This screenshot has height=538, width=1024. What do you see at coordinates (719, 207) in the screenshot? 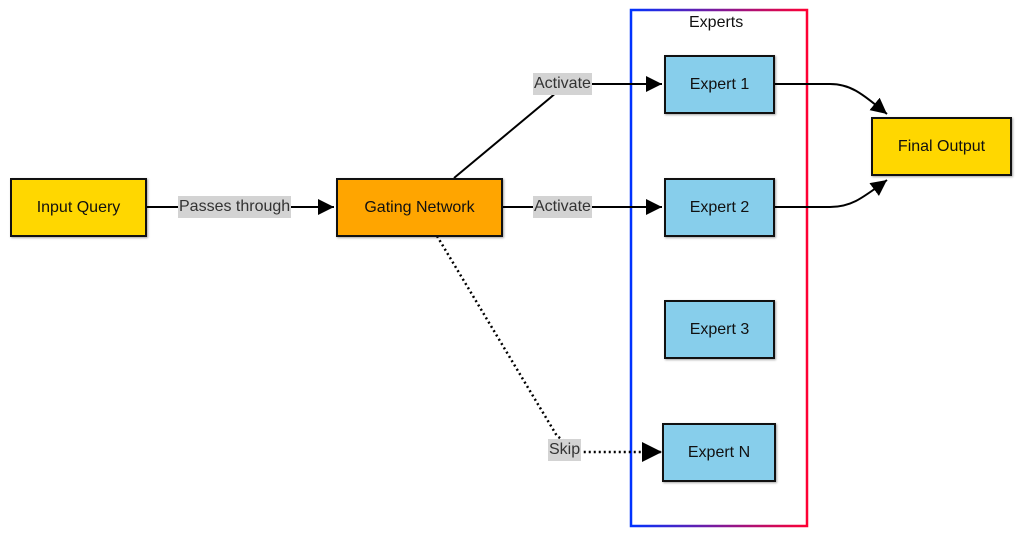
I see `node-expert-2: Expert 2` at bounding box center [719, 207].